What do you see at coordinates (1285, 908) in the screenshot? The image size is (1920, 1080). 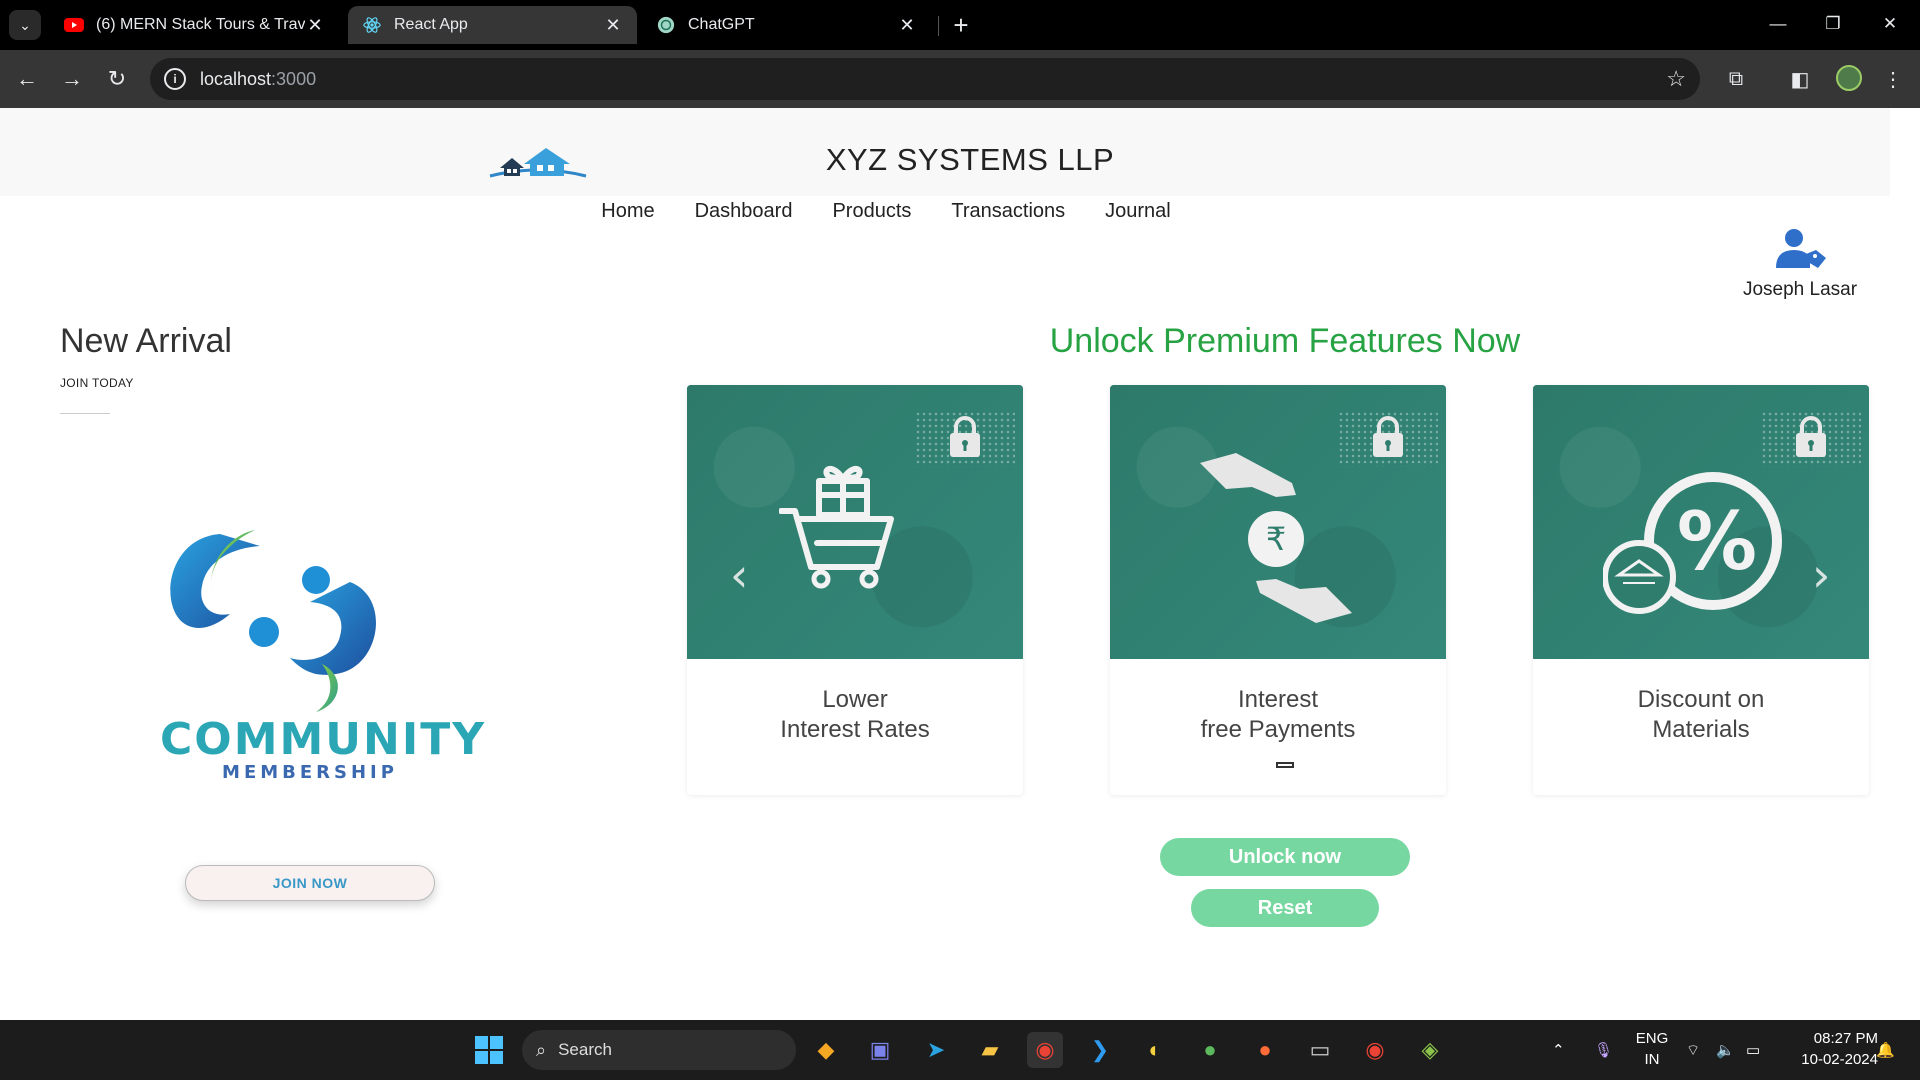 I see `reset-button: Reset` at bounding box center [1285, 908].